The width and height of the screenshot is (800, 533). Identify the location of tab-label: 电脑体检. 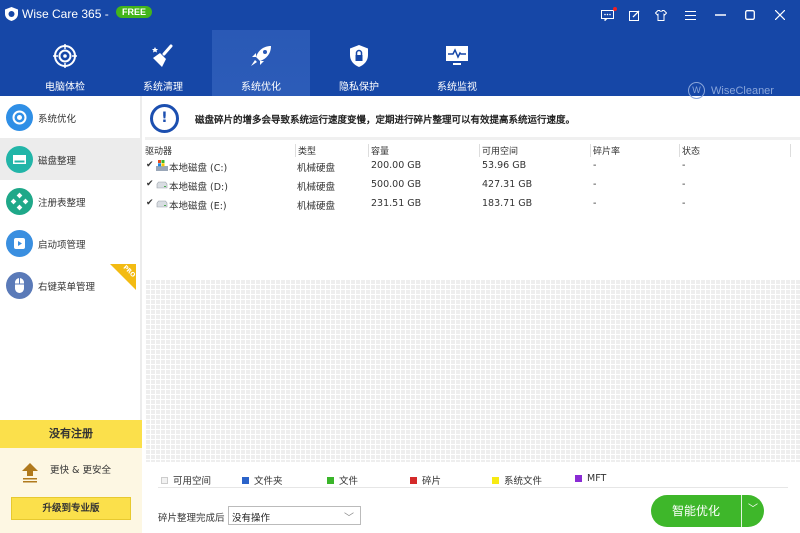
(65, 87).